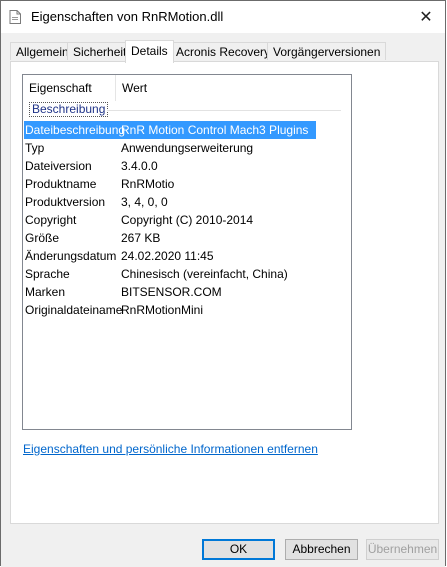 The height and width of the screenshot is (567, 447). Describe the element at coordinates (148, 184) in the screenshot. I see `property-value: RnRMotio` at that location.